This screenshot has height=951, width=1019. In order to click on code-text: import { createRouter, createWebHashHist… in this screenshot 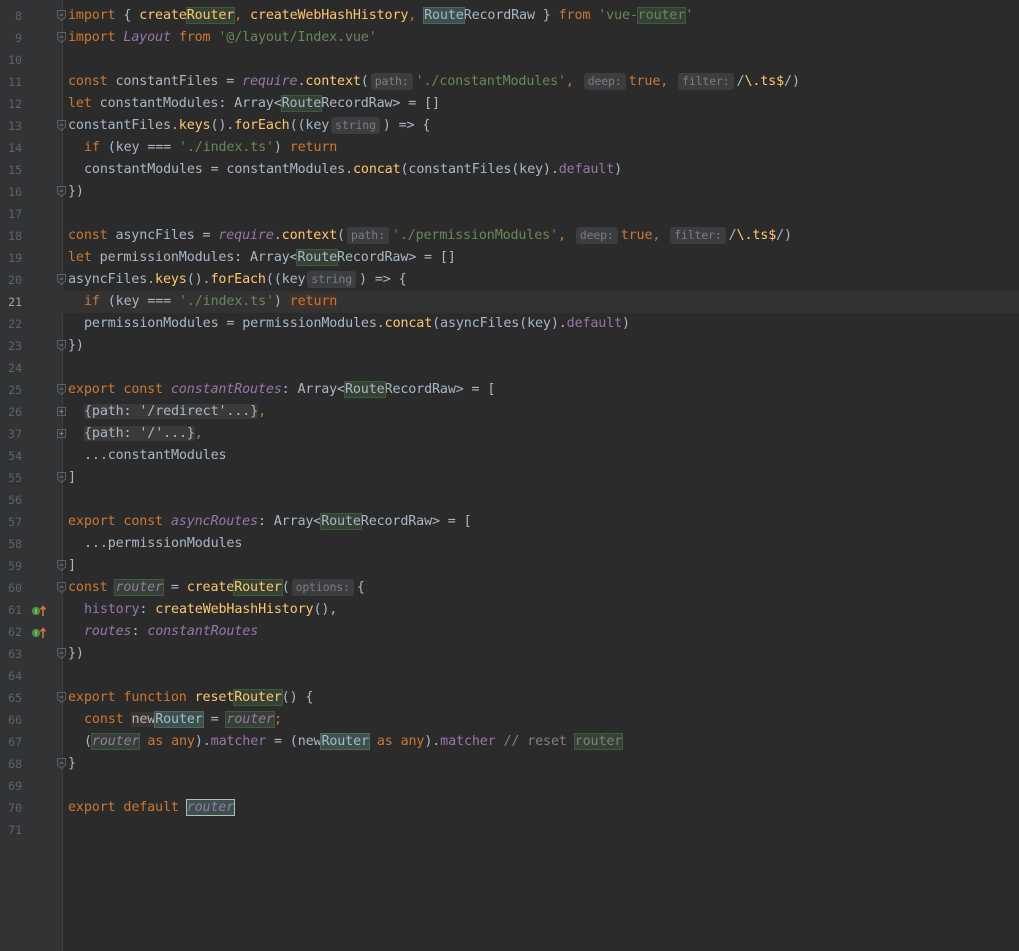, I will do `click(380, 16)`.